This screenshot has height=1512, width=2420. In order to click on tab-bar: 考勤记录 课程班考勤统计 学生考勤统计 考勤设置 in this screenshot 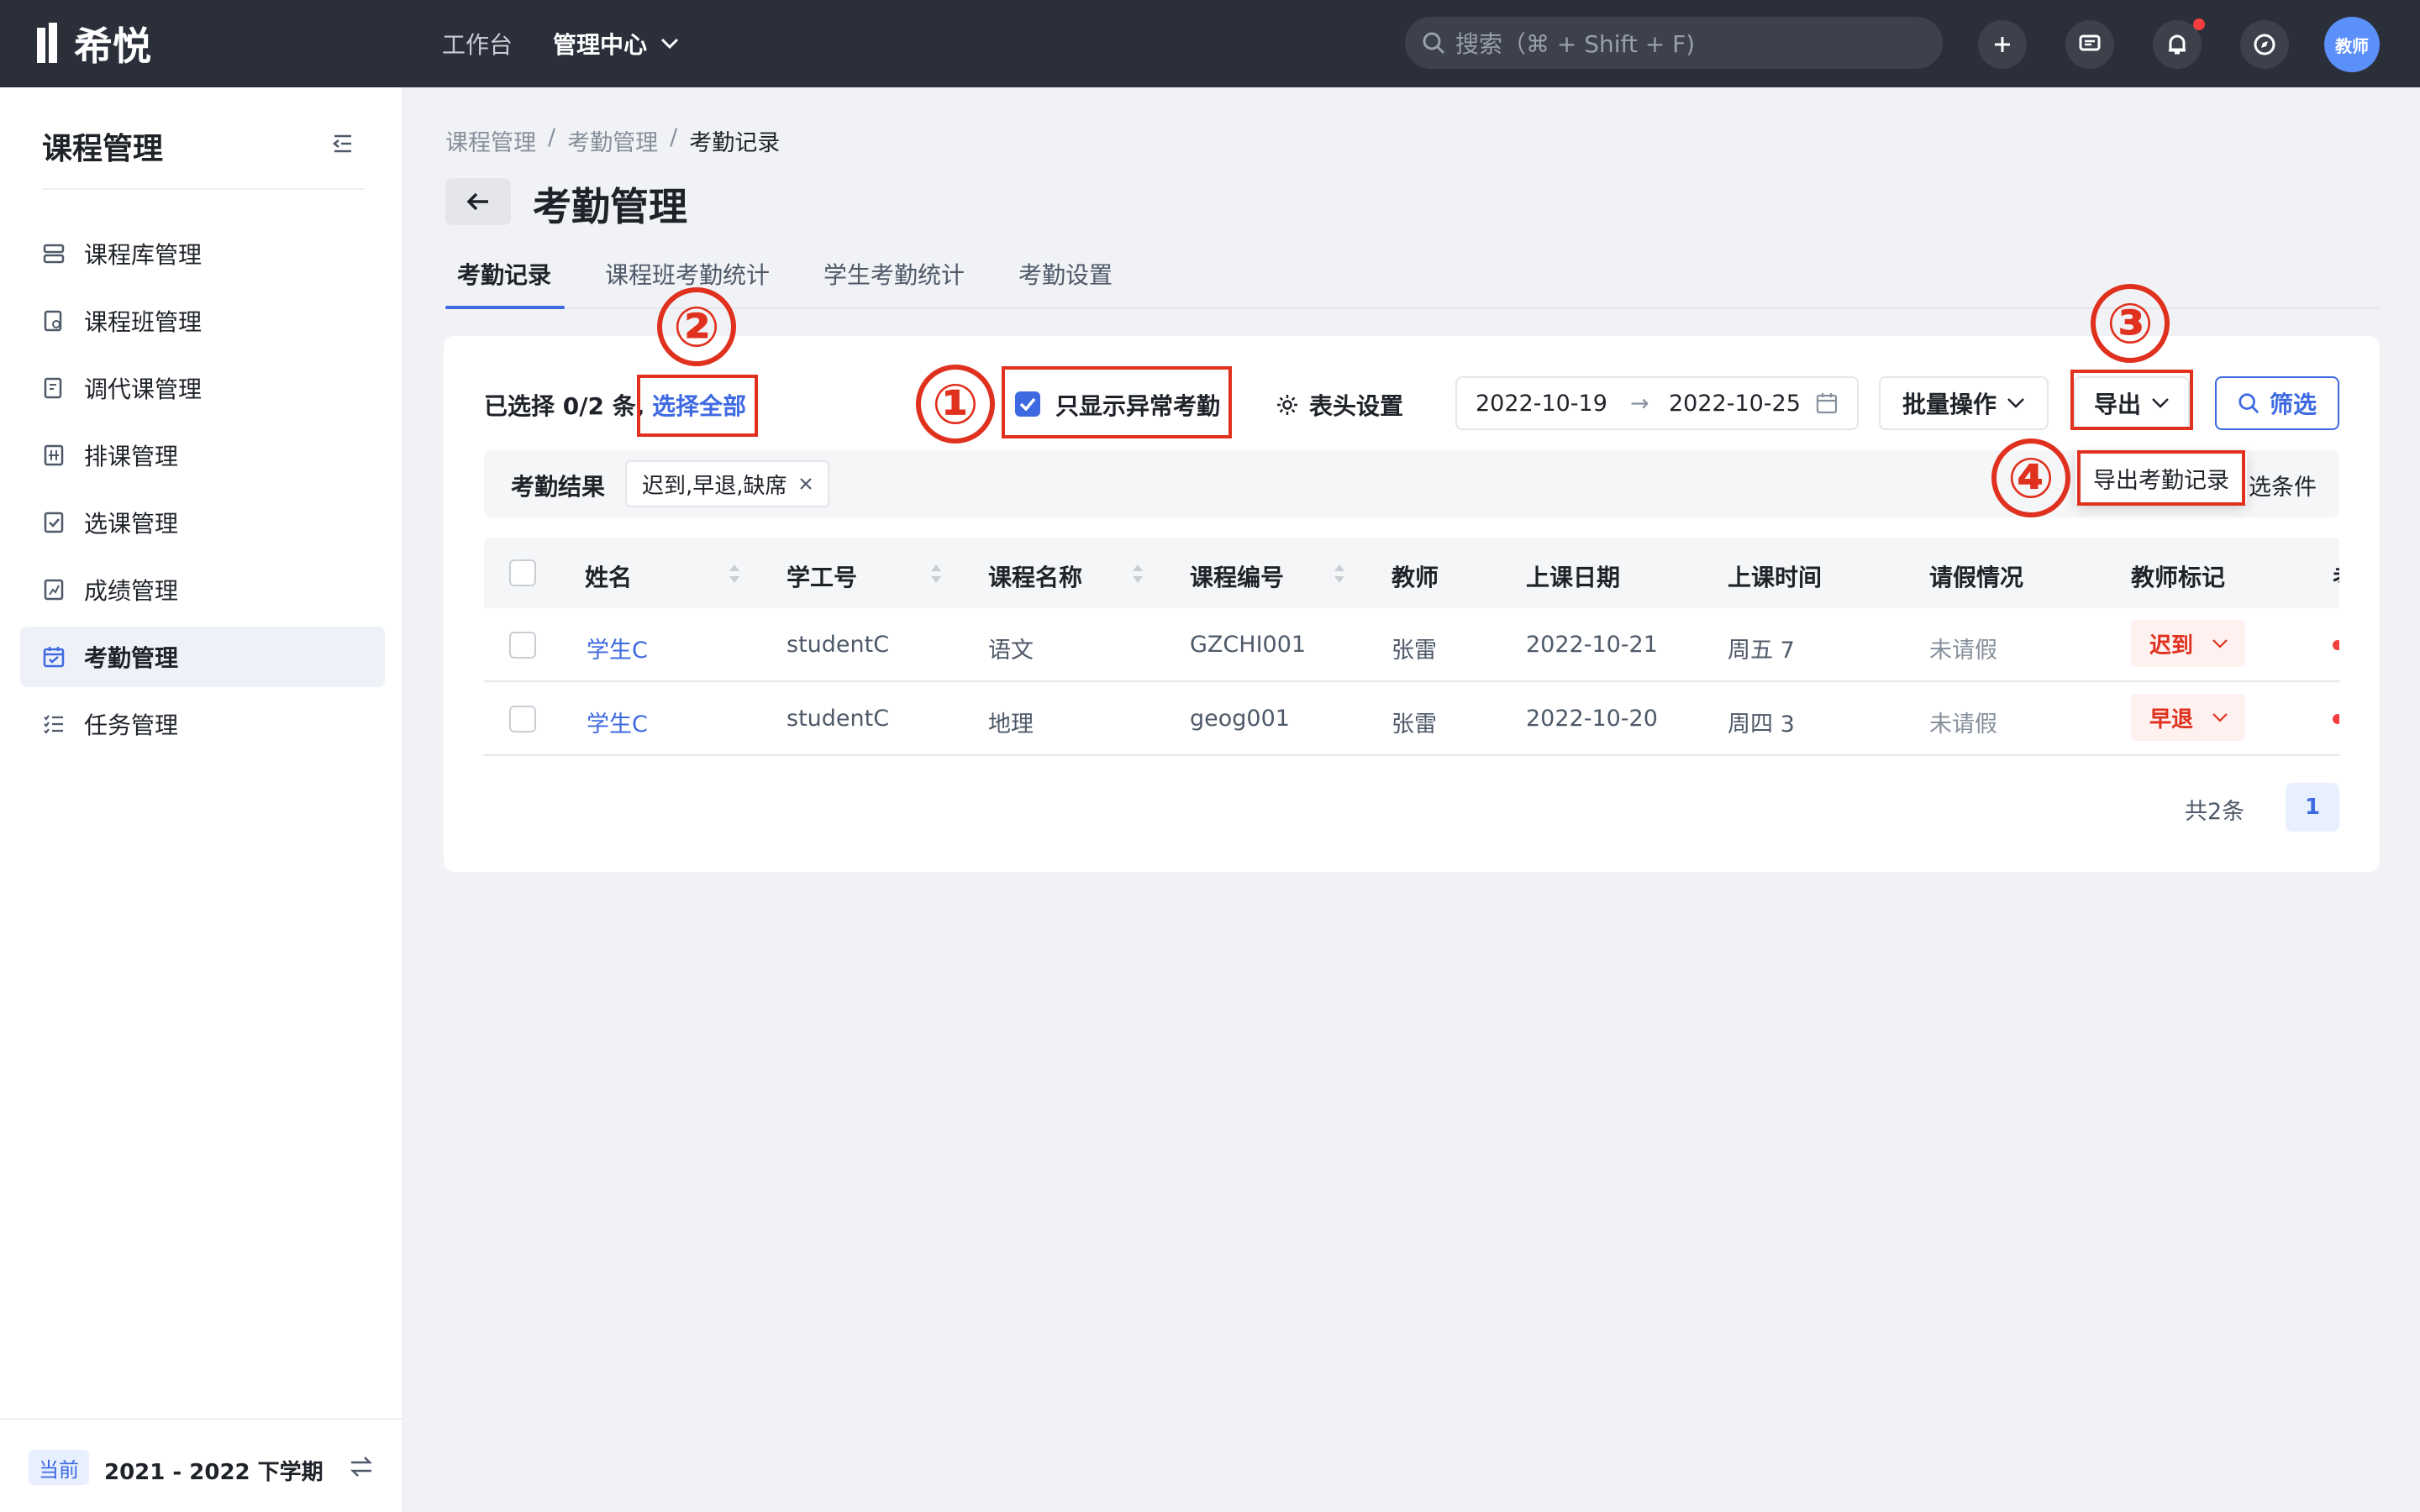, I will do `click(1412, 281)`.